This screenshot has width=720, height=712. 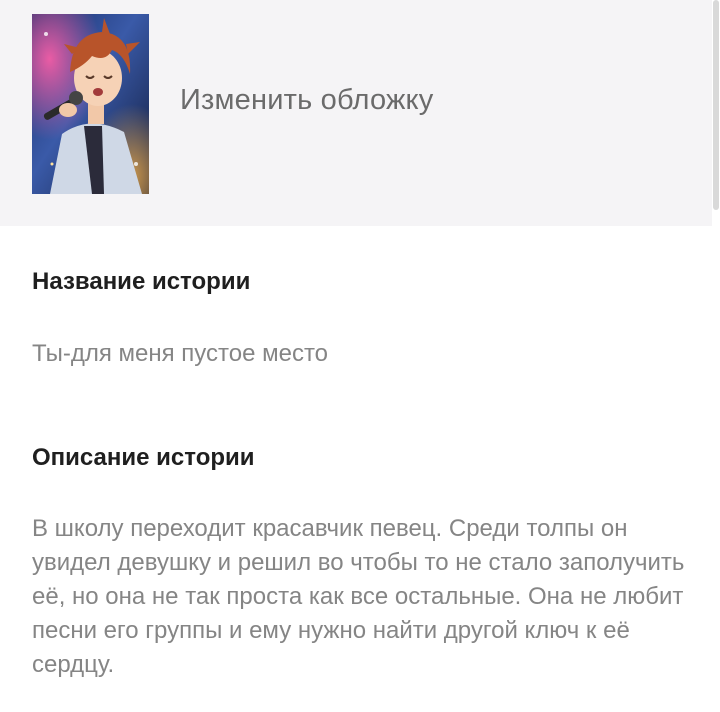 What do you see at coordinates (716, 356) in the screenshot?
I see `scrollbar` at bounding box center [716, 356].